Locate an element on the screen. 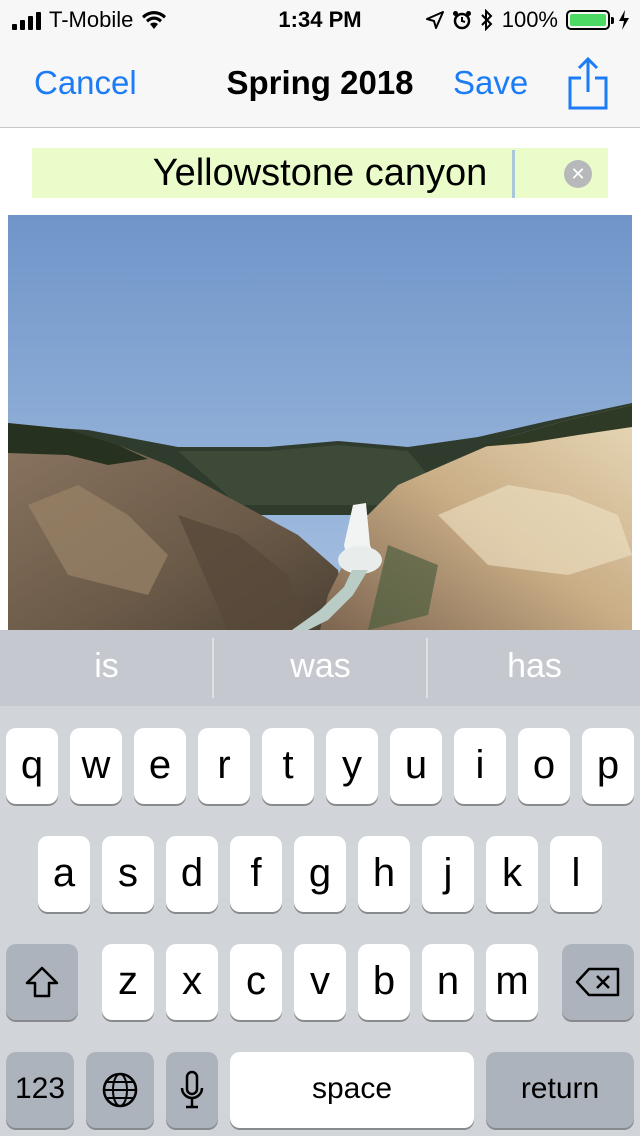  shift-key is located at coordinates (42, 982).